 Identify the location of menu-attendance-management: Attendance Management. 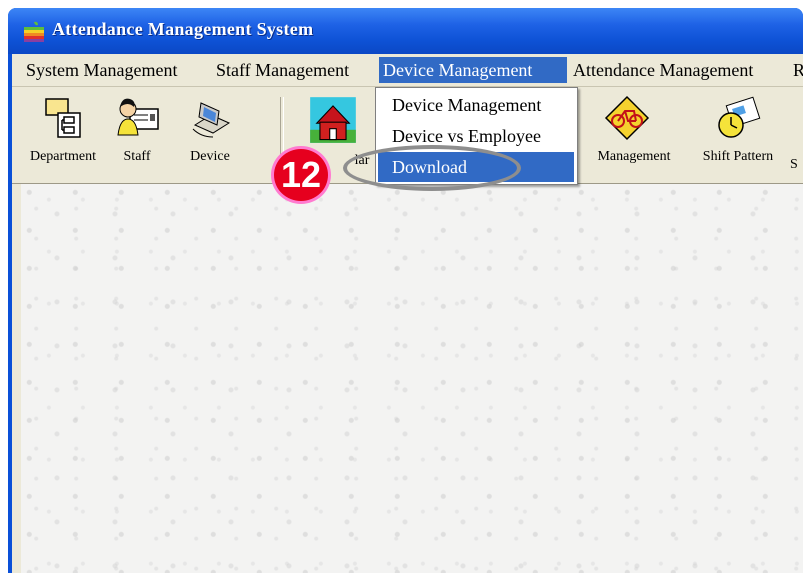
(663, 70).